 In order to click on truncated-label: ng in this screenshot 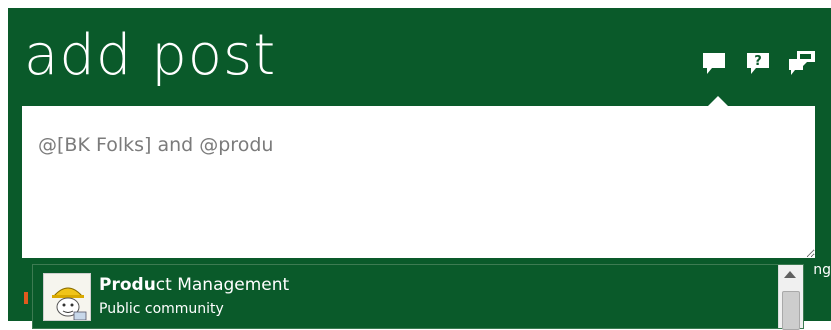, I will do `click(822, 270)`.